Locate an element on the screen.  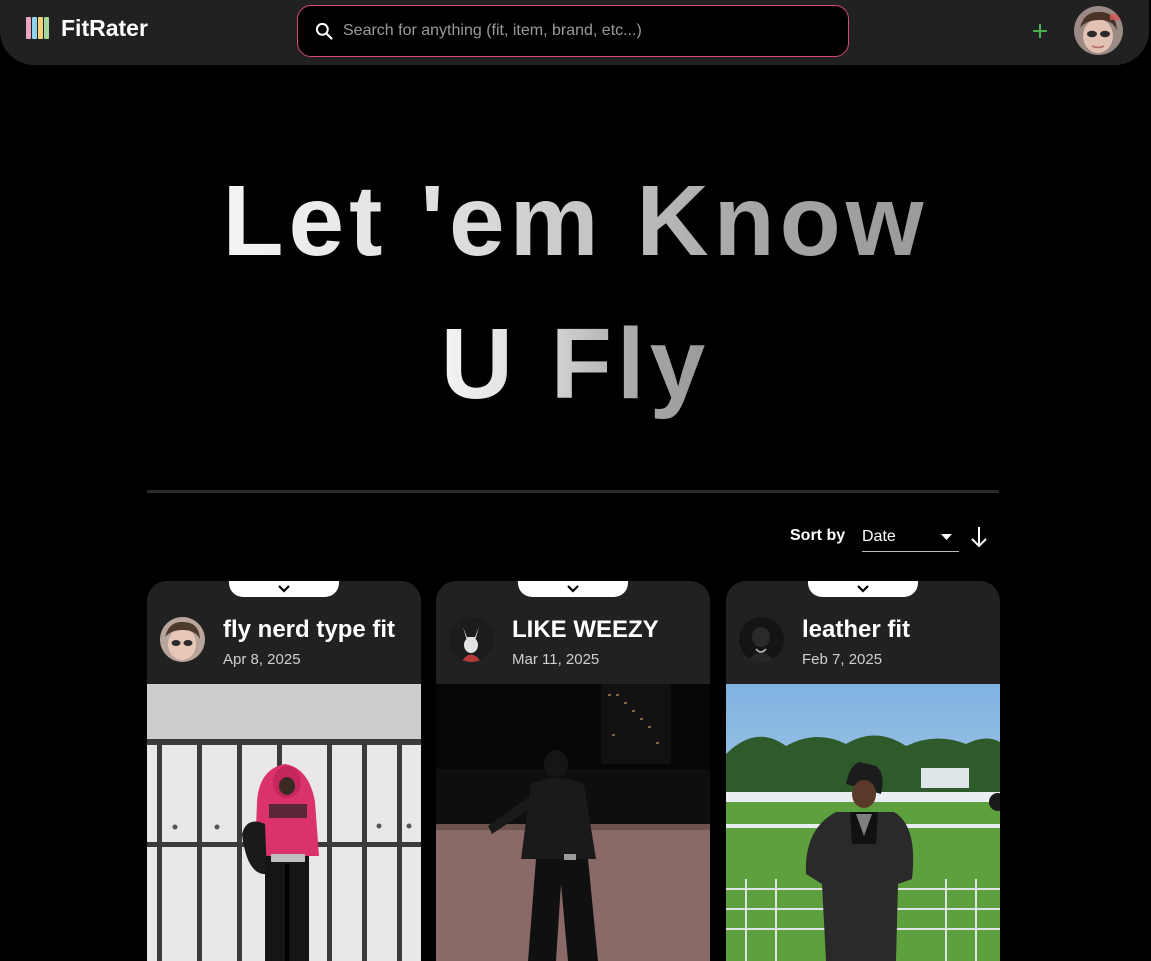
app-name: FitRater is located at coordinates (104, 28).